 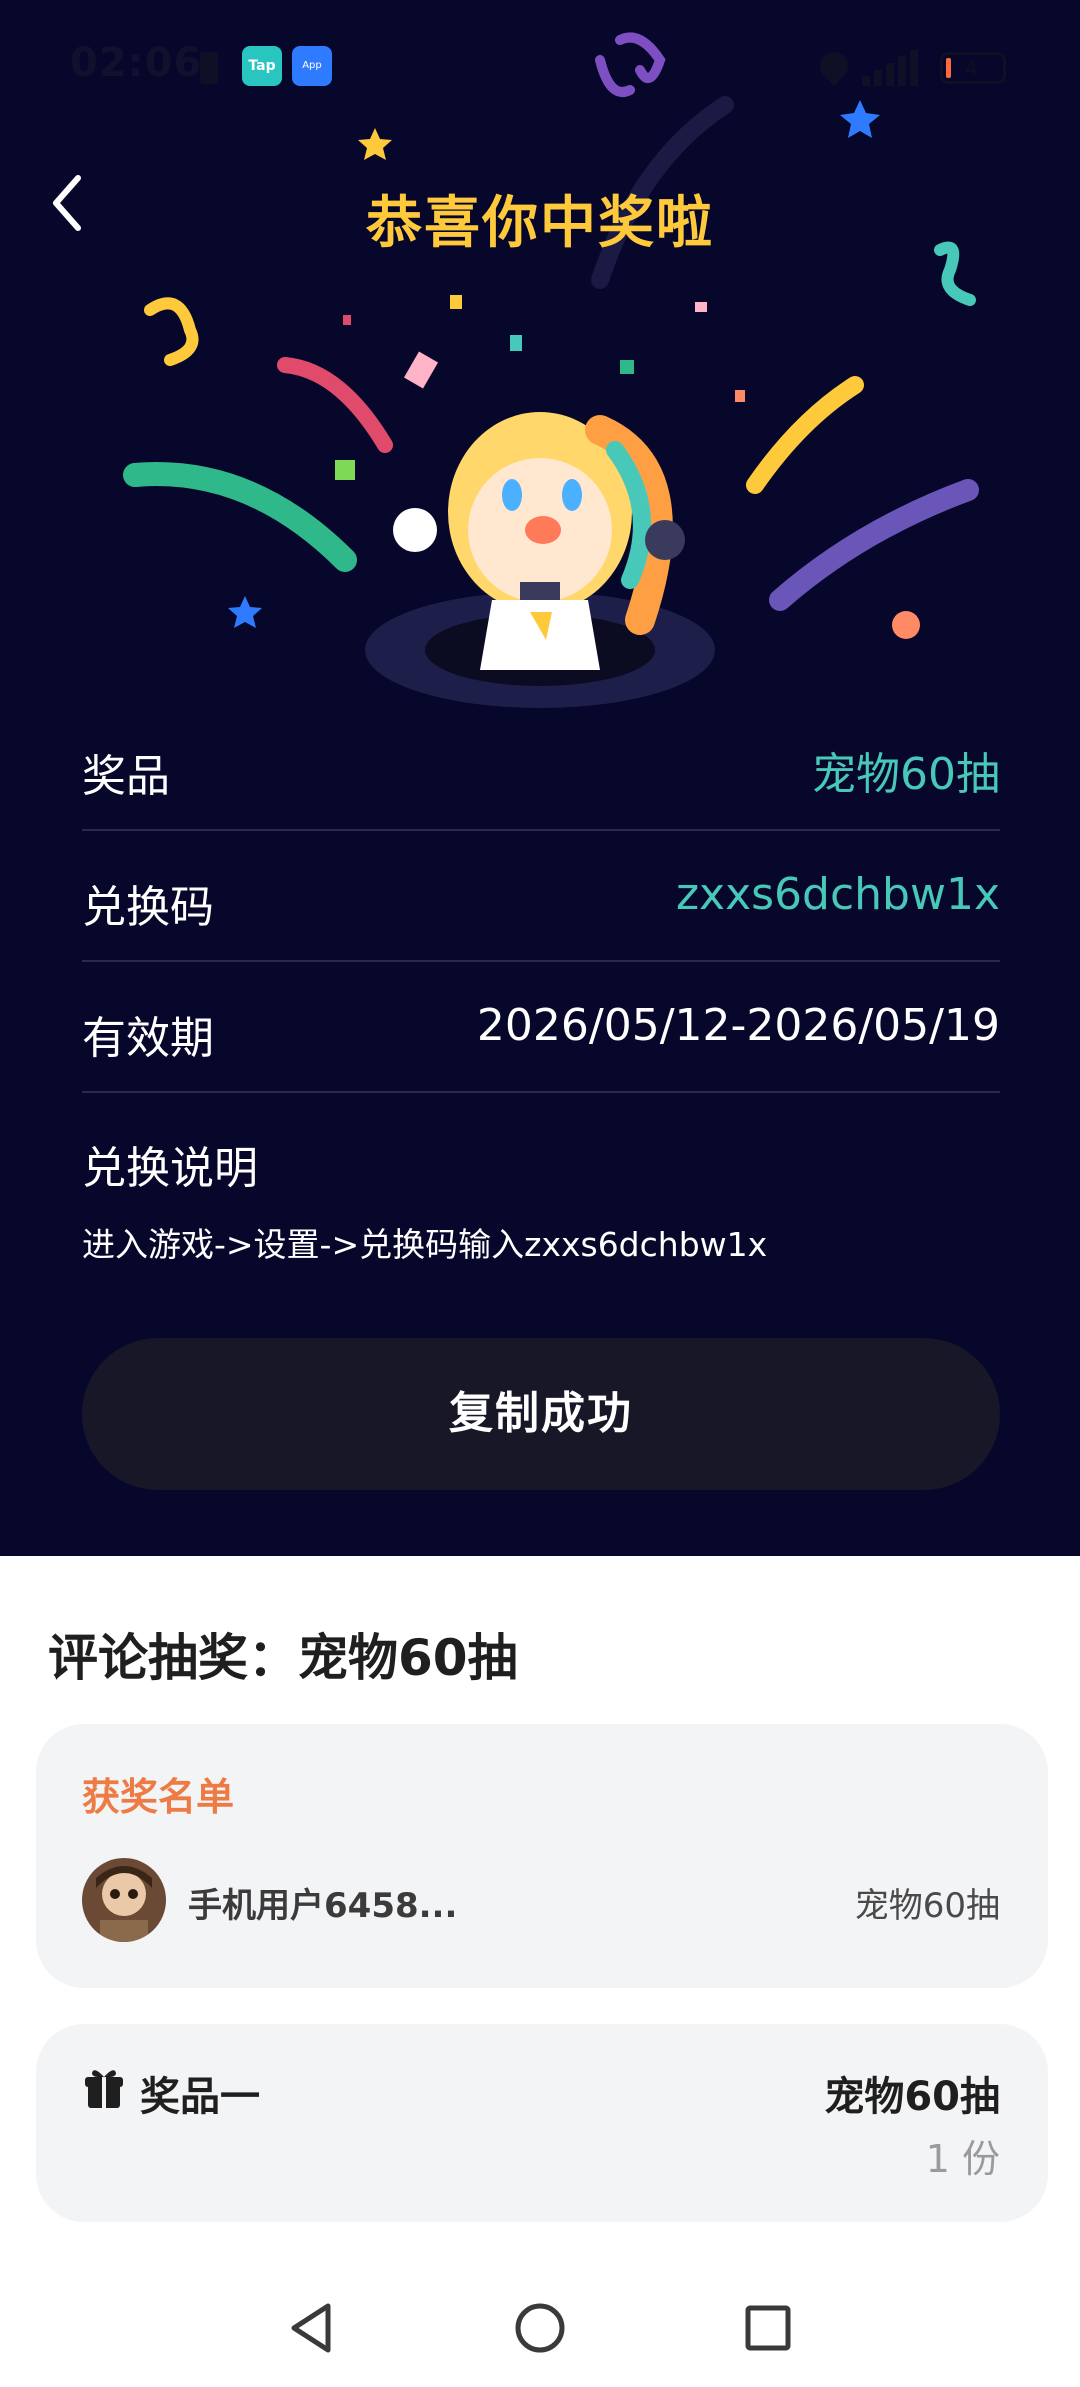 What do you see at coordinates (541, 1414) in the screenshot?
I see `copy-button: 复制成功` at bounding box center [541, 1414].